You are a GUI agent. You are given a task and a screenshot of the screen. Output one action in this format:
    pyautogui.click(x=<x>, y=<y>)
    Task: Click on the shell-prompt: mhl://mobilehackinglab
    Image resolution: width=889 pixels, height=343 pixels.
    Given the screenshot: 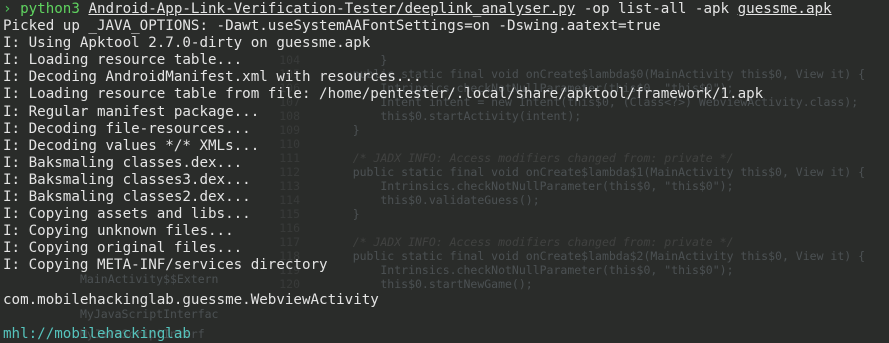 What is the action you would take?
    pyautogui.click(x=445, y=334)
    